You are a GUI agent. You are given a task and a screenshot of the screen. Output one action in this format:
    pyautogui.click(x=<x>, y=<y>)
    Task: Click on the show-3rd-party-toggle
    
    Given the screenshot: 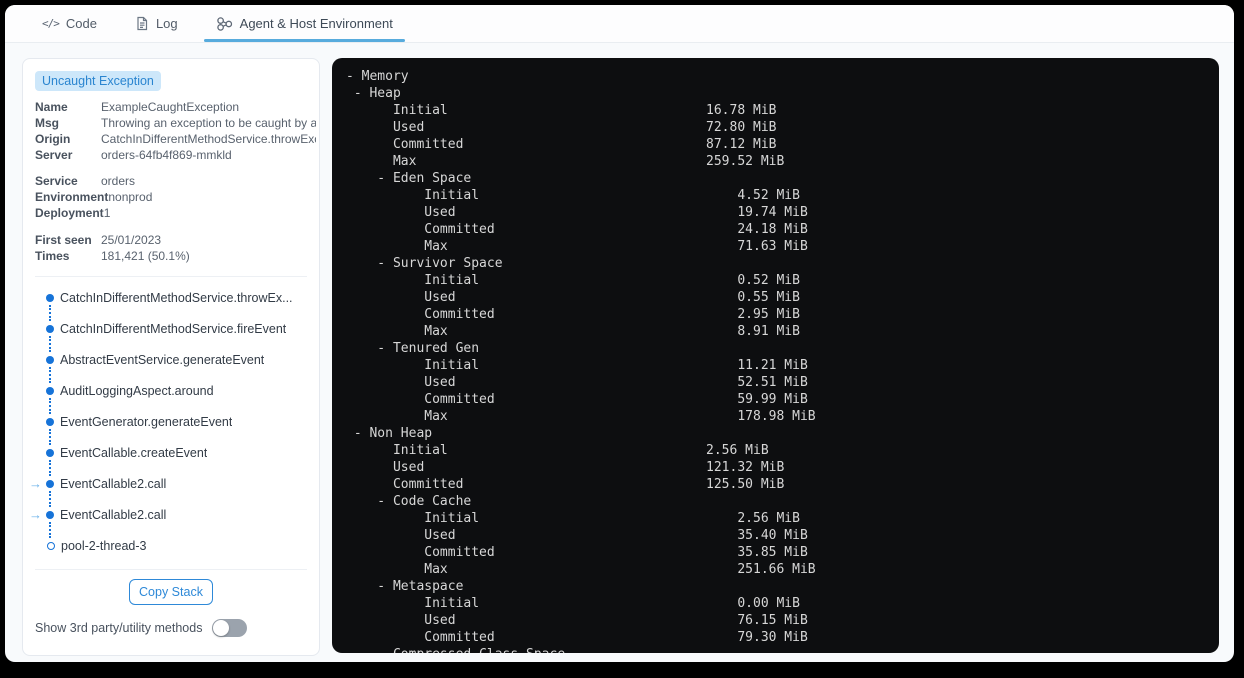 What is the action you would take?
    pyautogui.click(x=230, y=628)
    